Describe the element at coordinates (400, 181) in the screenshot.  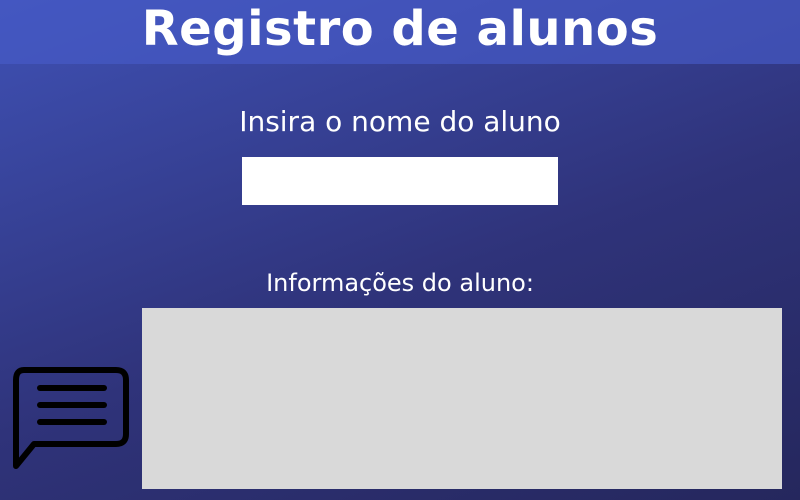
I see `student-name-input` at that location.